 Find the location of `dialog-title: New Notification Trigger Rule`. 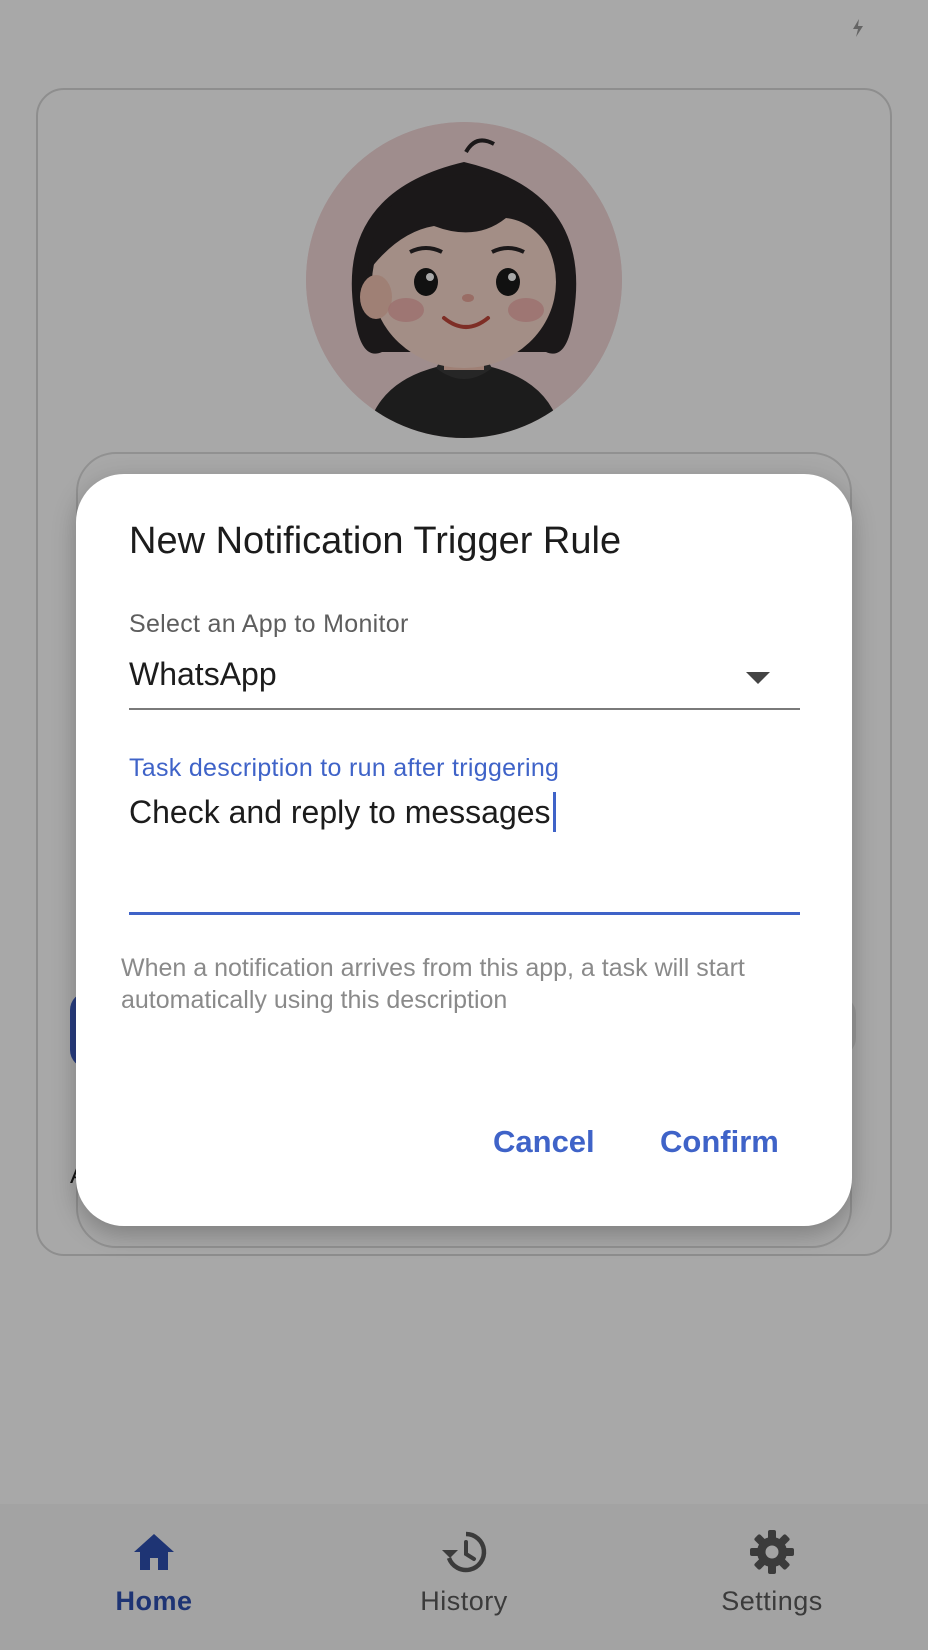

dialog-title: New Notification Trigger Rule is located at coordinates (375, 541).